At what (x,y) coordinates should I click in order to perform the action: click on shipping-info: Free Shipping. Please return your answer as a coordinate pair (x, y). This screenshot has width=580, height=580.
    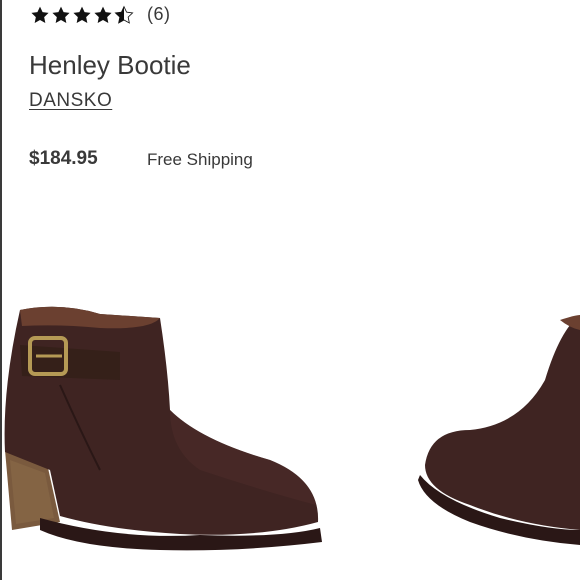
    Looking at the image, I should click on (200, 159).